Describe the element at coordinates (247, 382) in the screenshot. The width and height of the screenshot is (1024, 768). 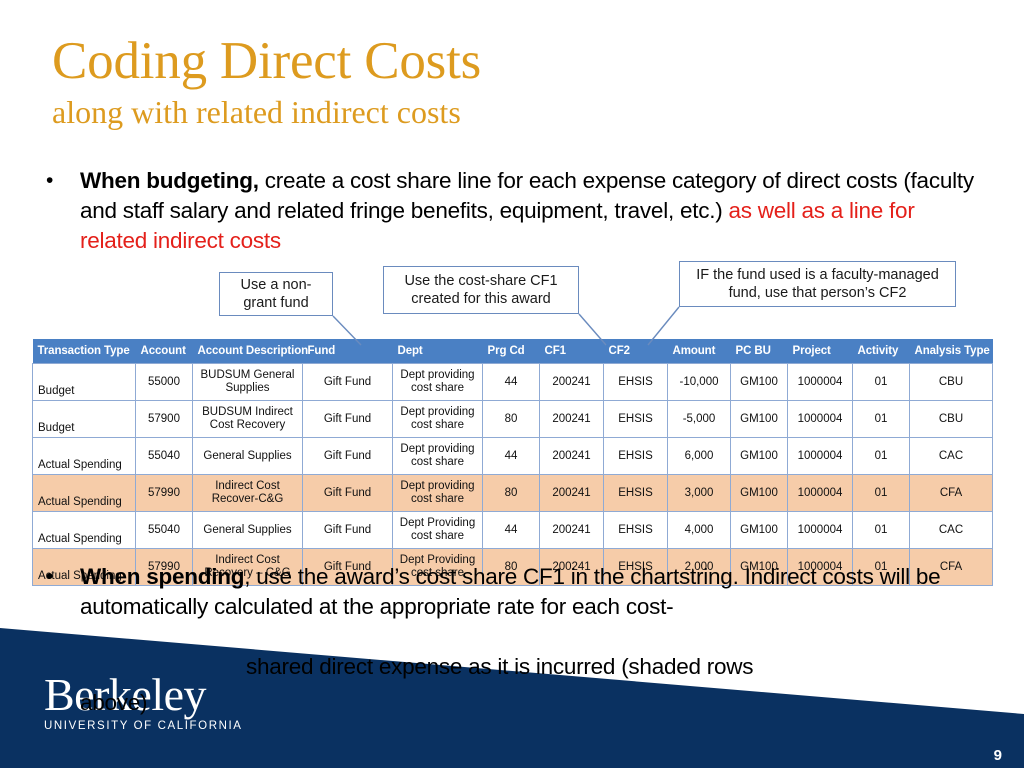
I see `table-cell: BUDSUM General Supplies` at that location.